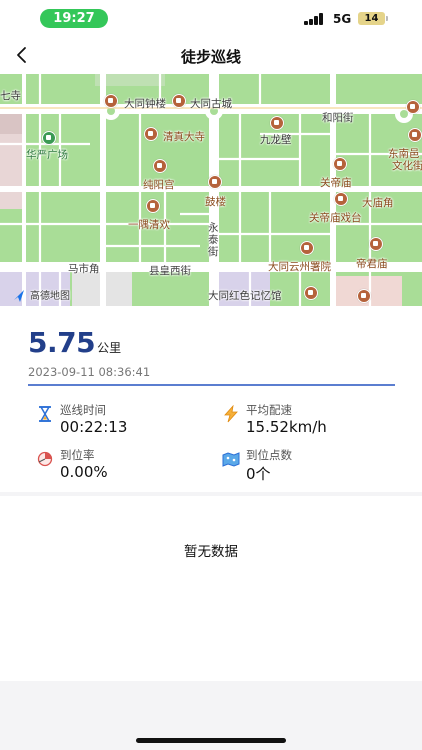  I want to click on status-bar: 19:27 5G 14, so click(211, 18).